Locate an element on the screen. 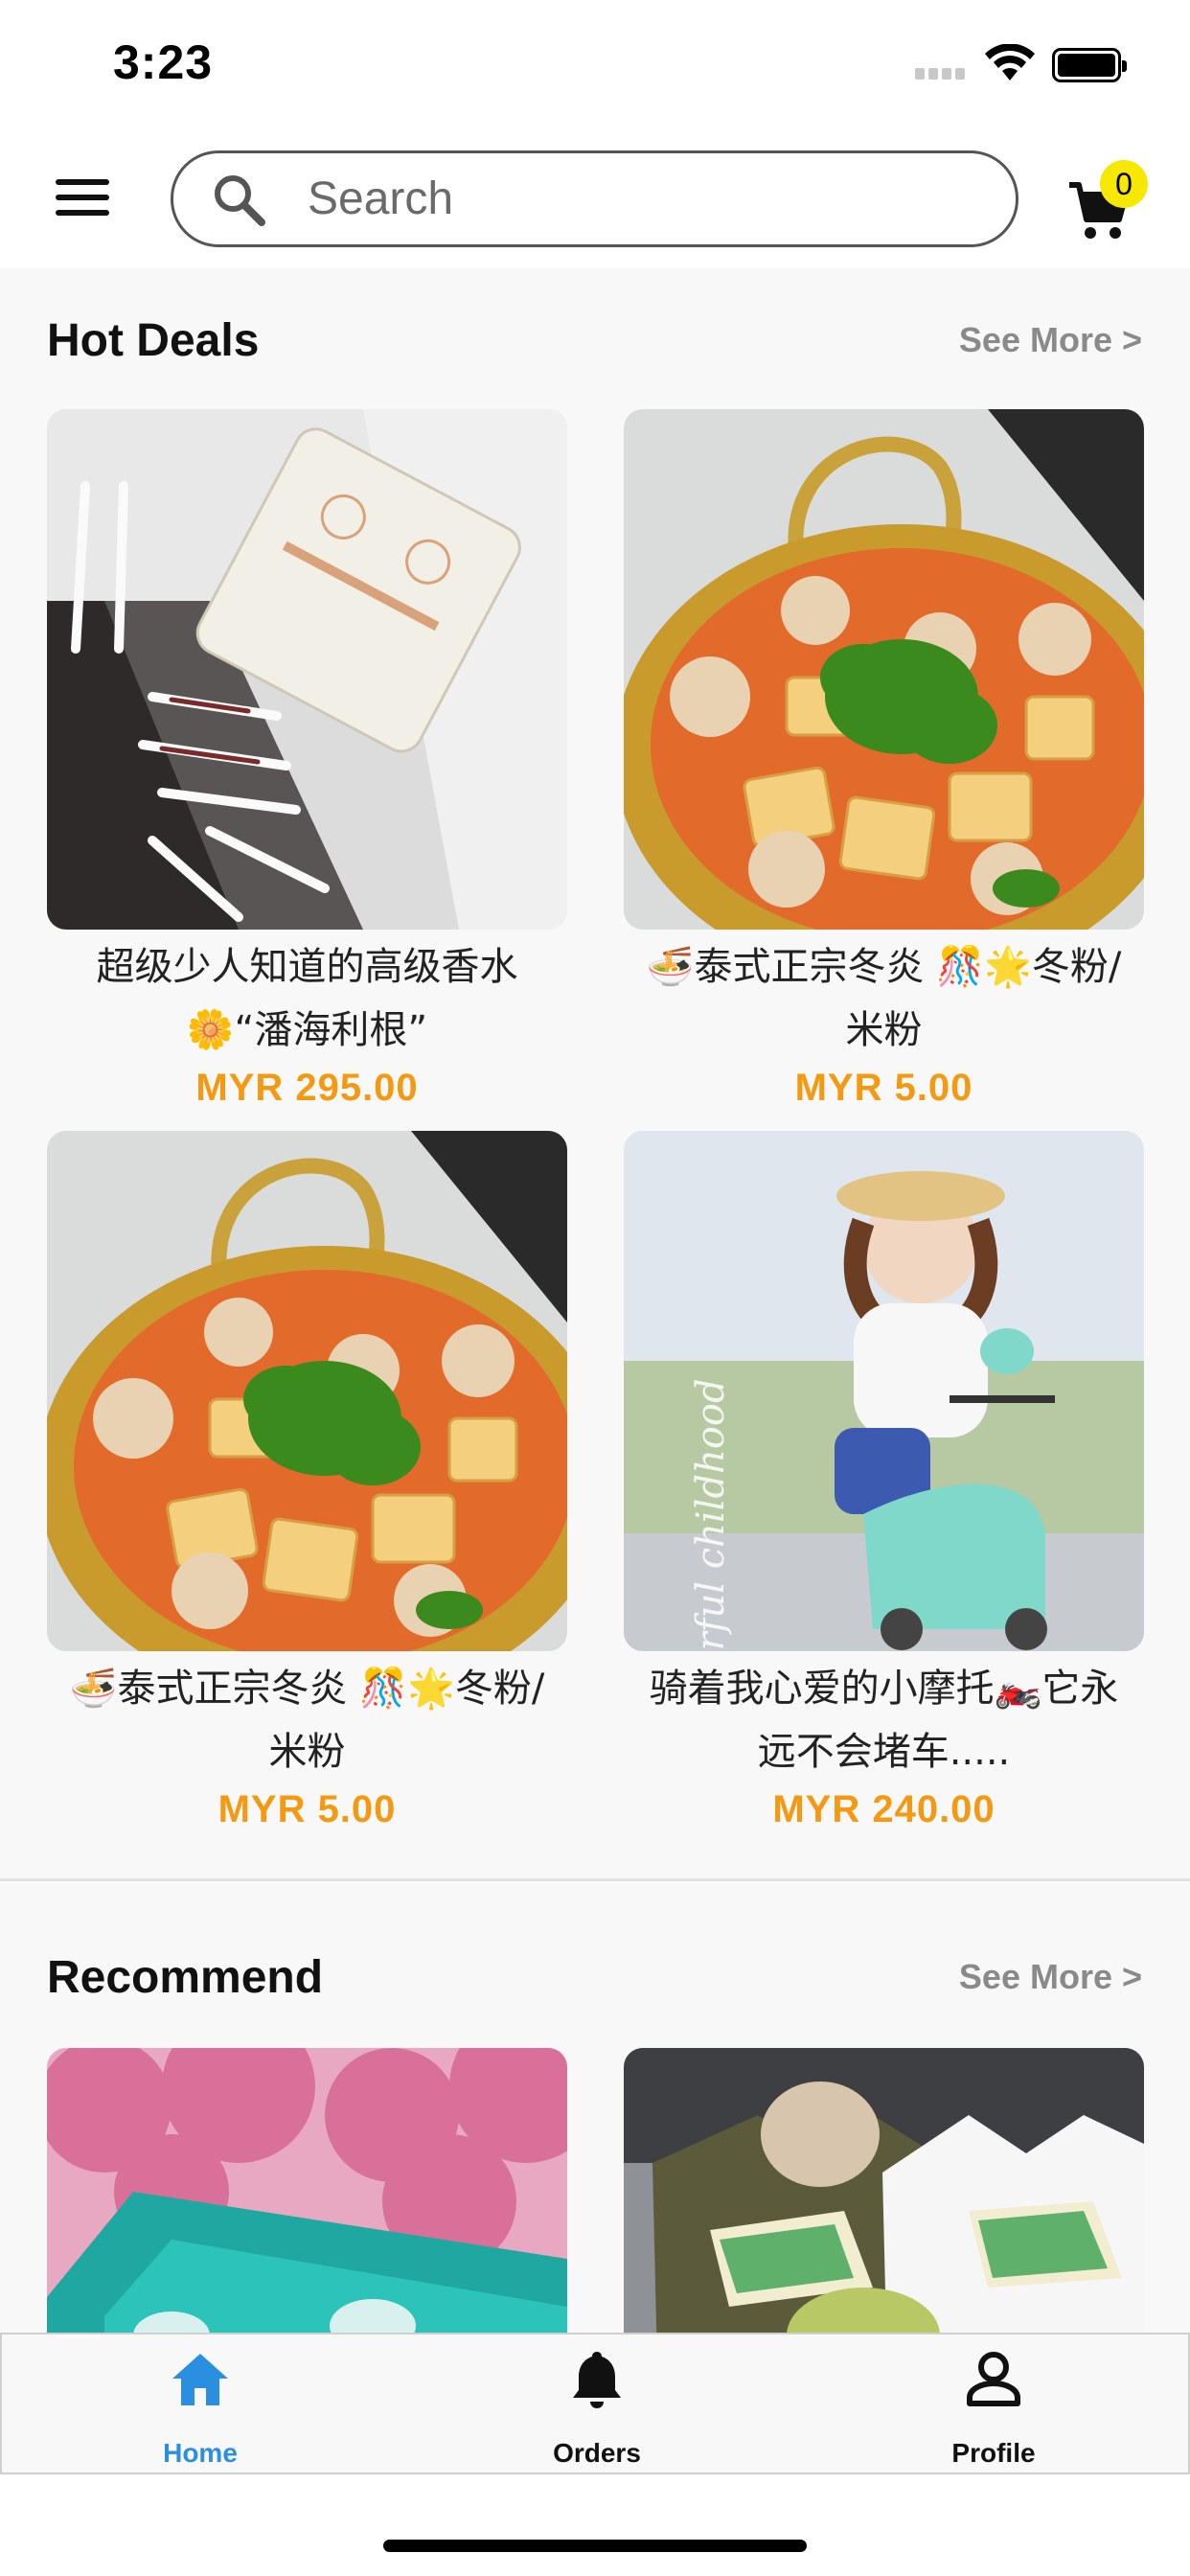  product-image-perfume is located at coordinates (307, 669).